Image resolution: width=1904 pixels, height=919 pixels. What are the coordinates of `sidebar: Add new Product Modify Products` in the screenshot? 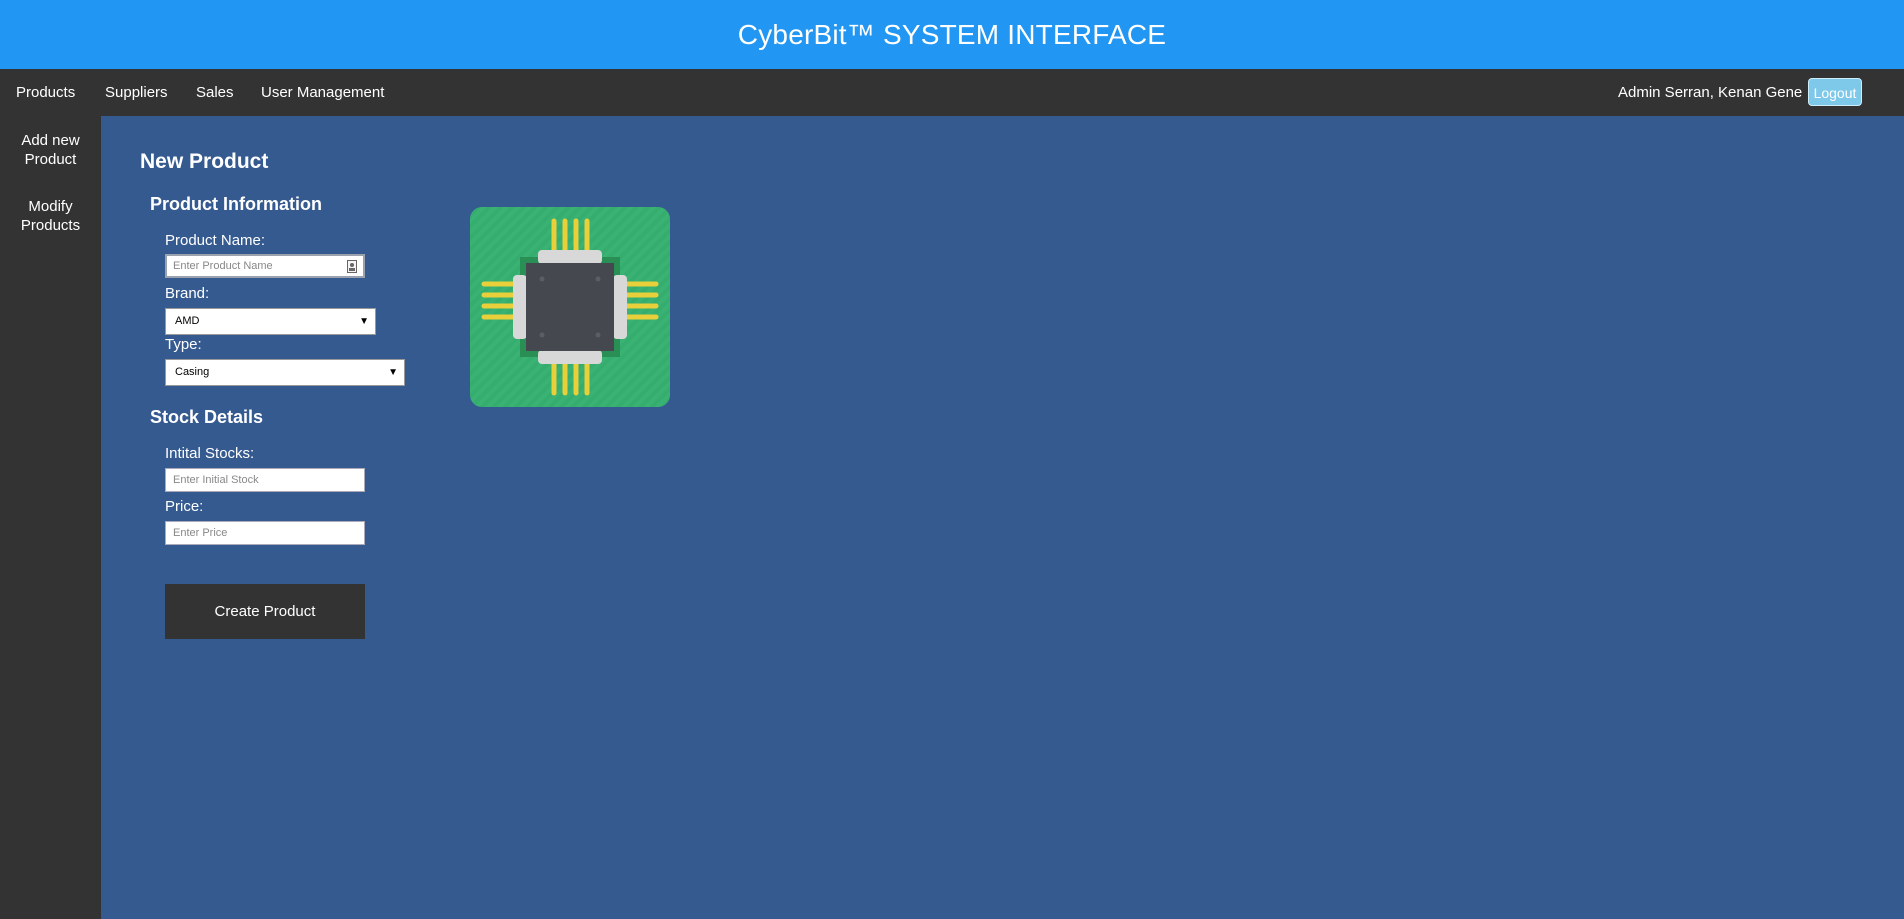 It's located at (50, 517).